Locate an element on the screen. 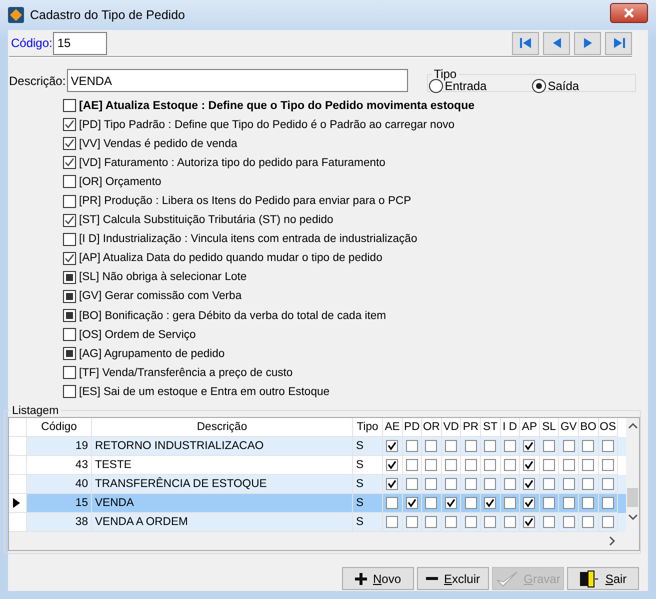 This screenshot has width=656, height=599. radio-option: Saída is located at coordinates (583, 85).